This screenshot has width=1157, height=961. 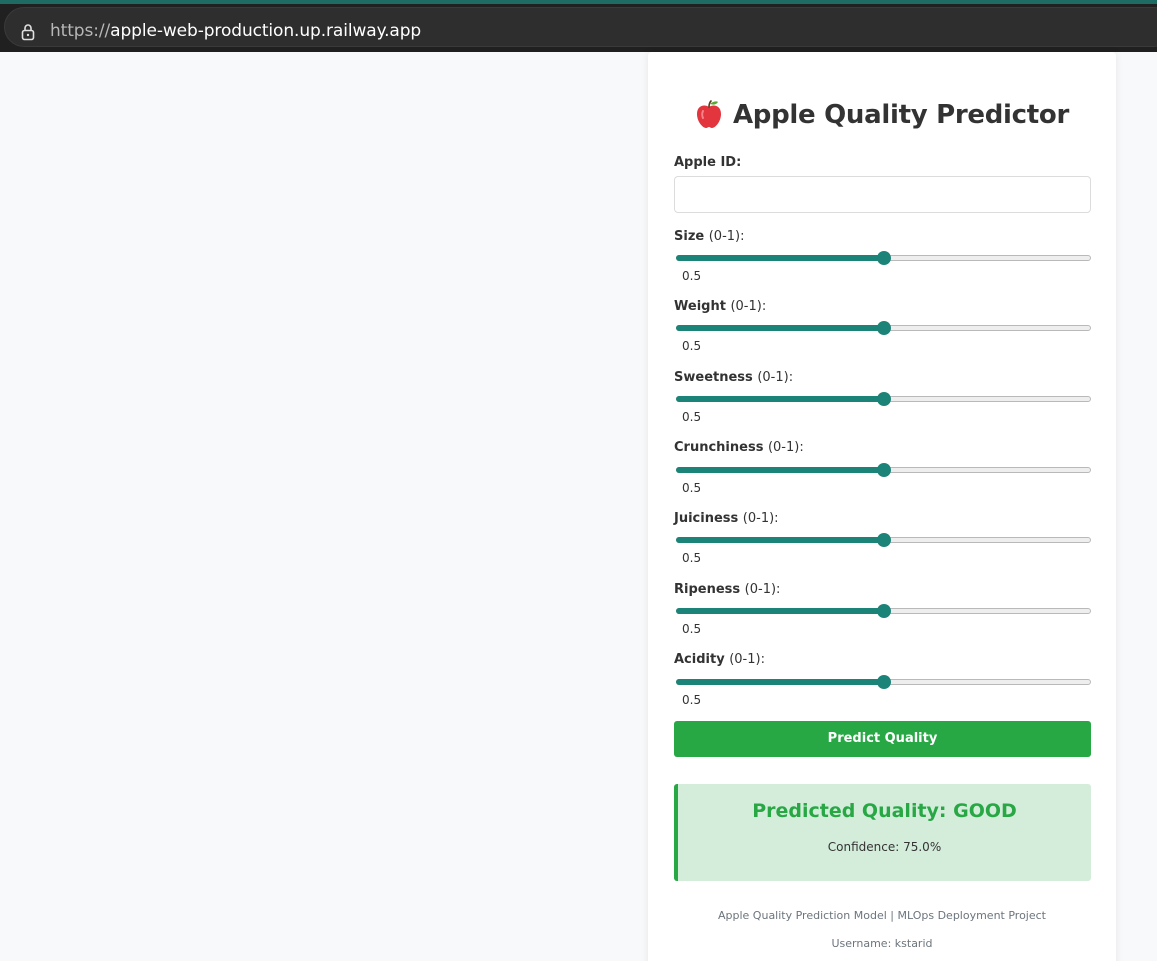 What do you see at coordinates (884, 811) in the screenshot?
I see `predicted-quality-text: Predicted Quality: GOOD` at bounding box center [884, 811].